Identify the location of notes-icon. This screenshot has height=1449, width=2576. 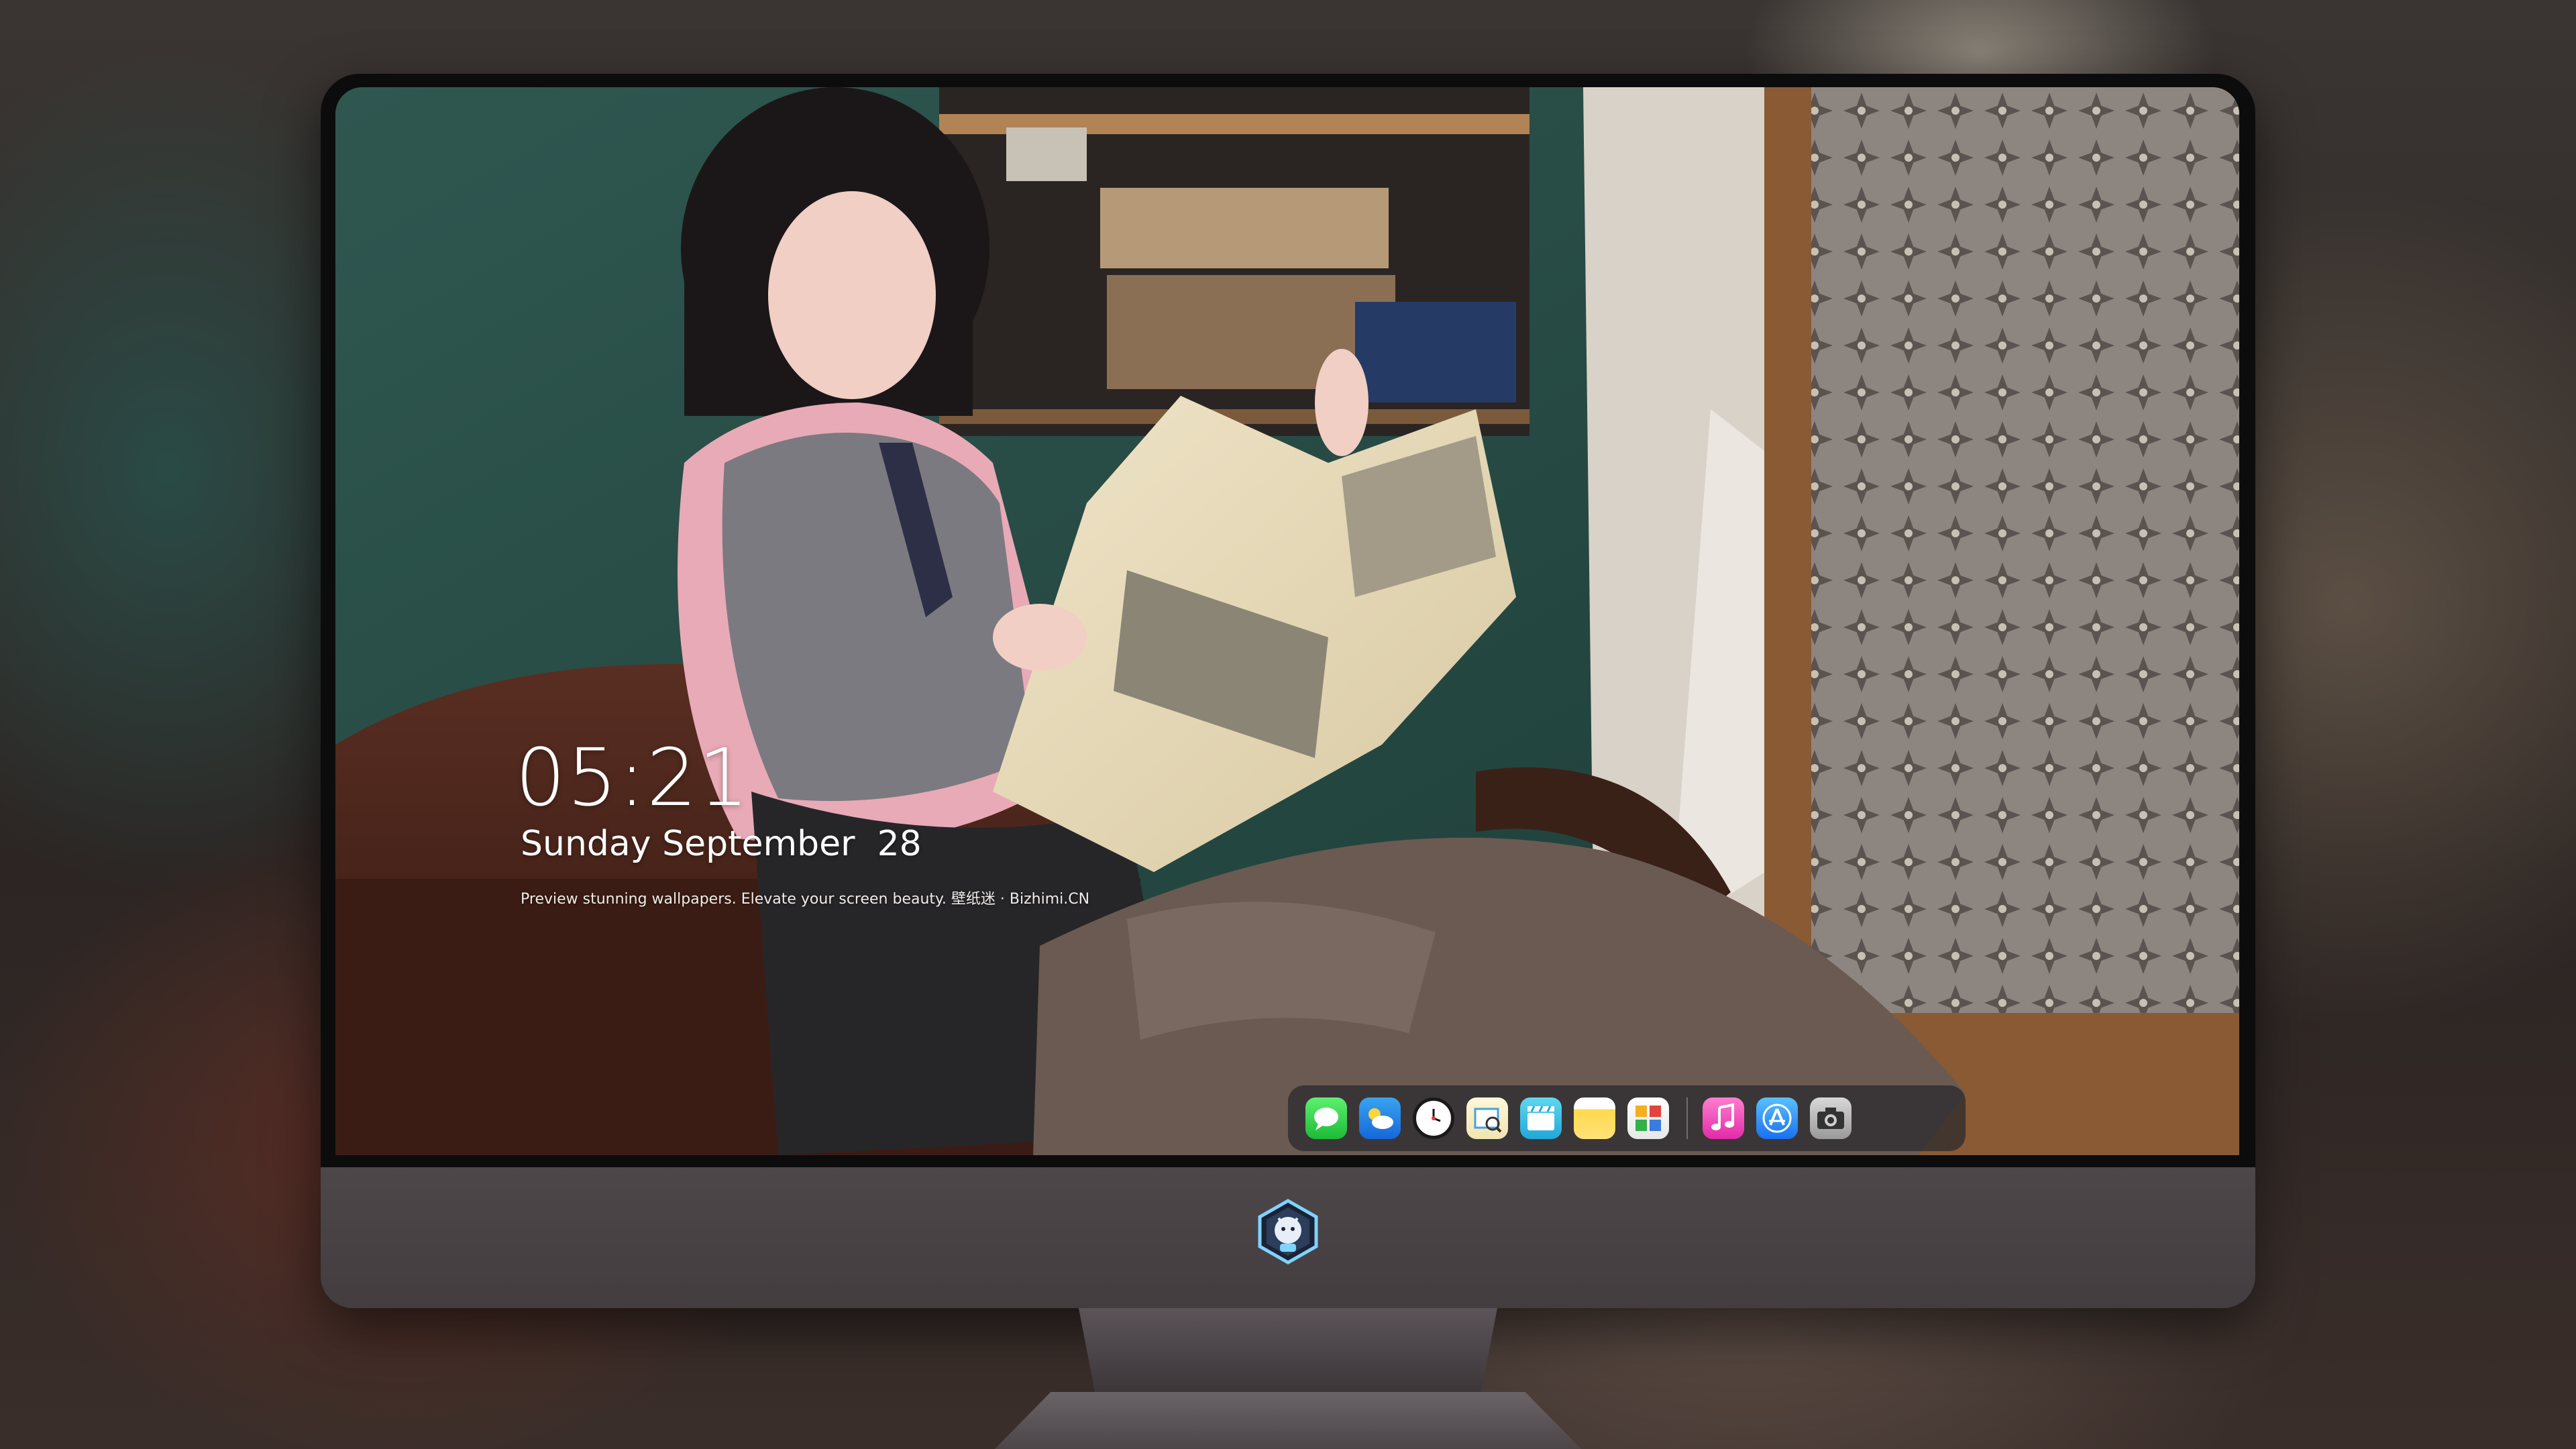
(1594, 1118).